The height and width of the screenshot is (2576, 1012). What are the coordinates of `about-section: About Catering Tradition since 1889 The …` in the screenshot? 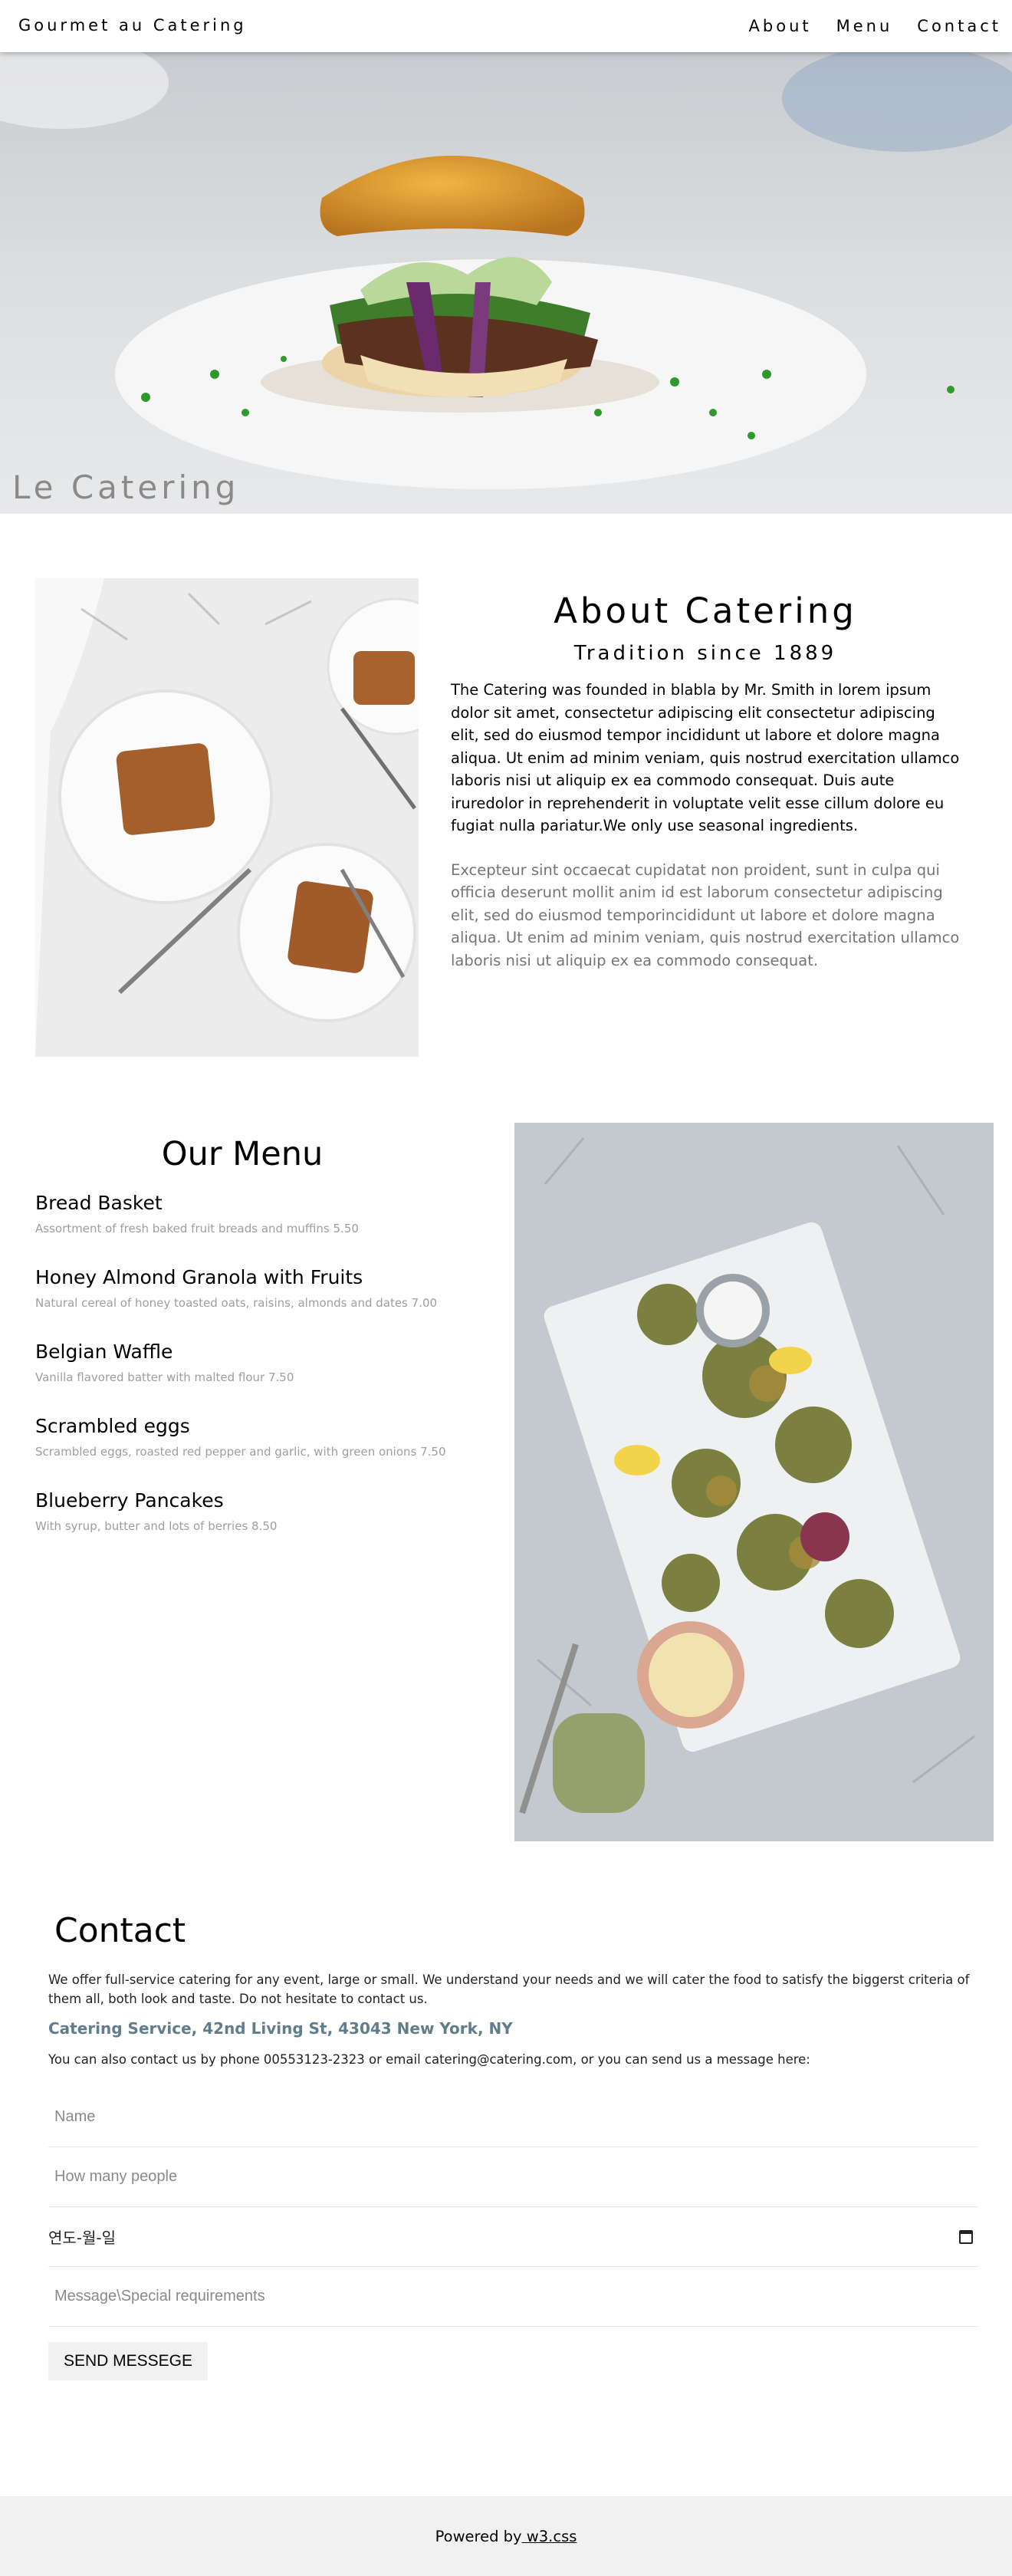 It's located at (706, 781).